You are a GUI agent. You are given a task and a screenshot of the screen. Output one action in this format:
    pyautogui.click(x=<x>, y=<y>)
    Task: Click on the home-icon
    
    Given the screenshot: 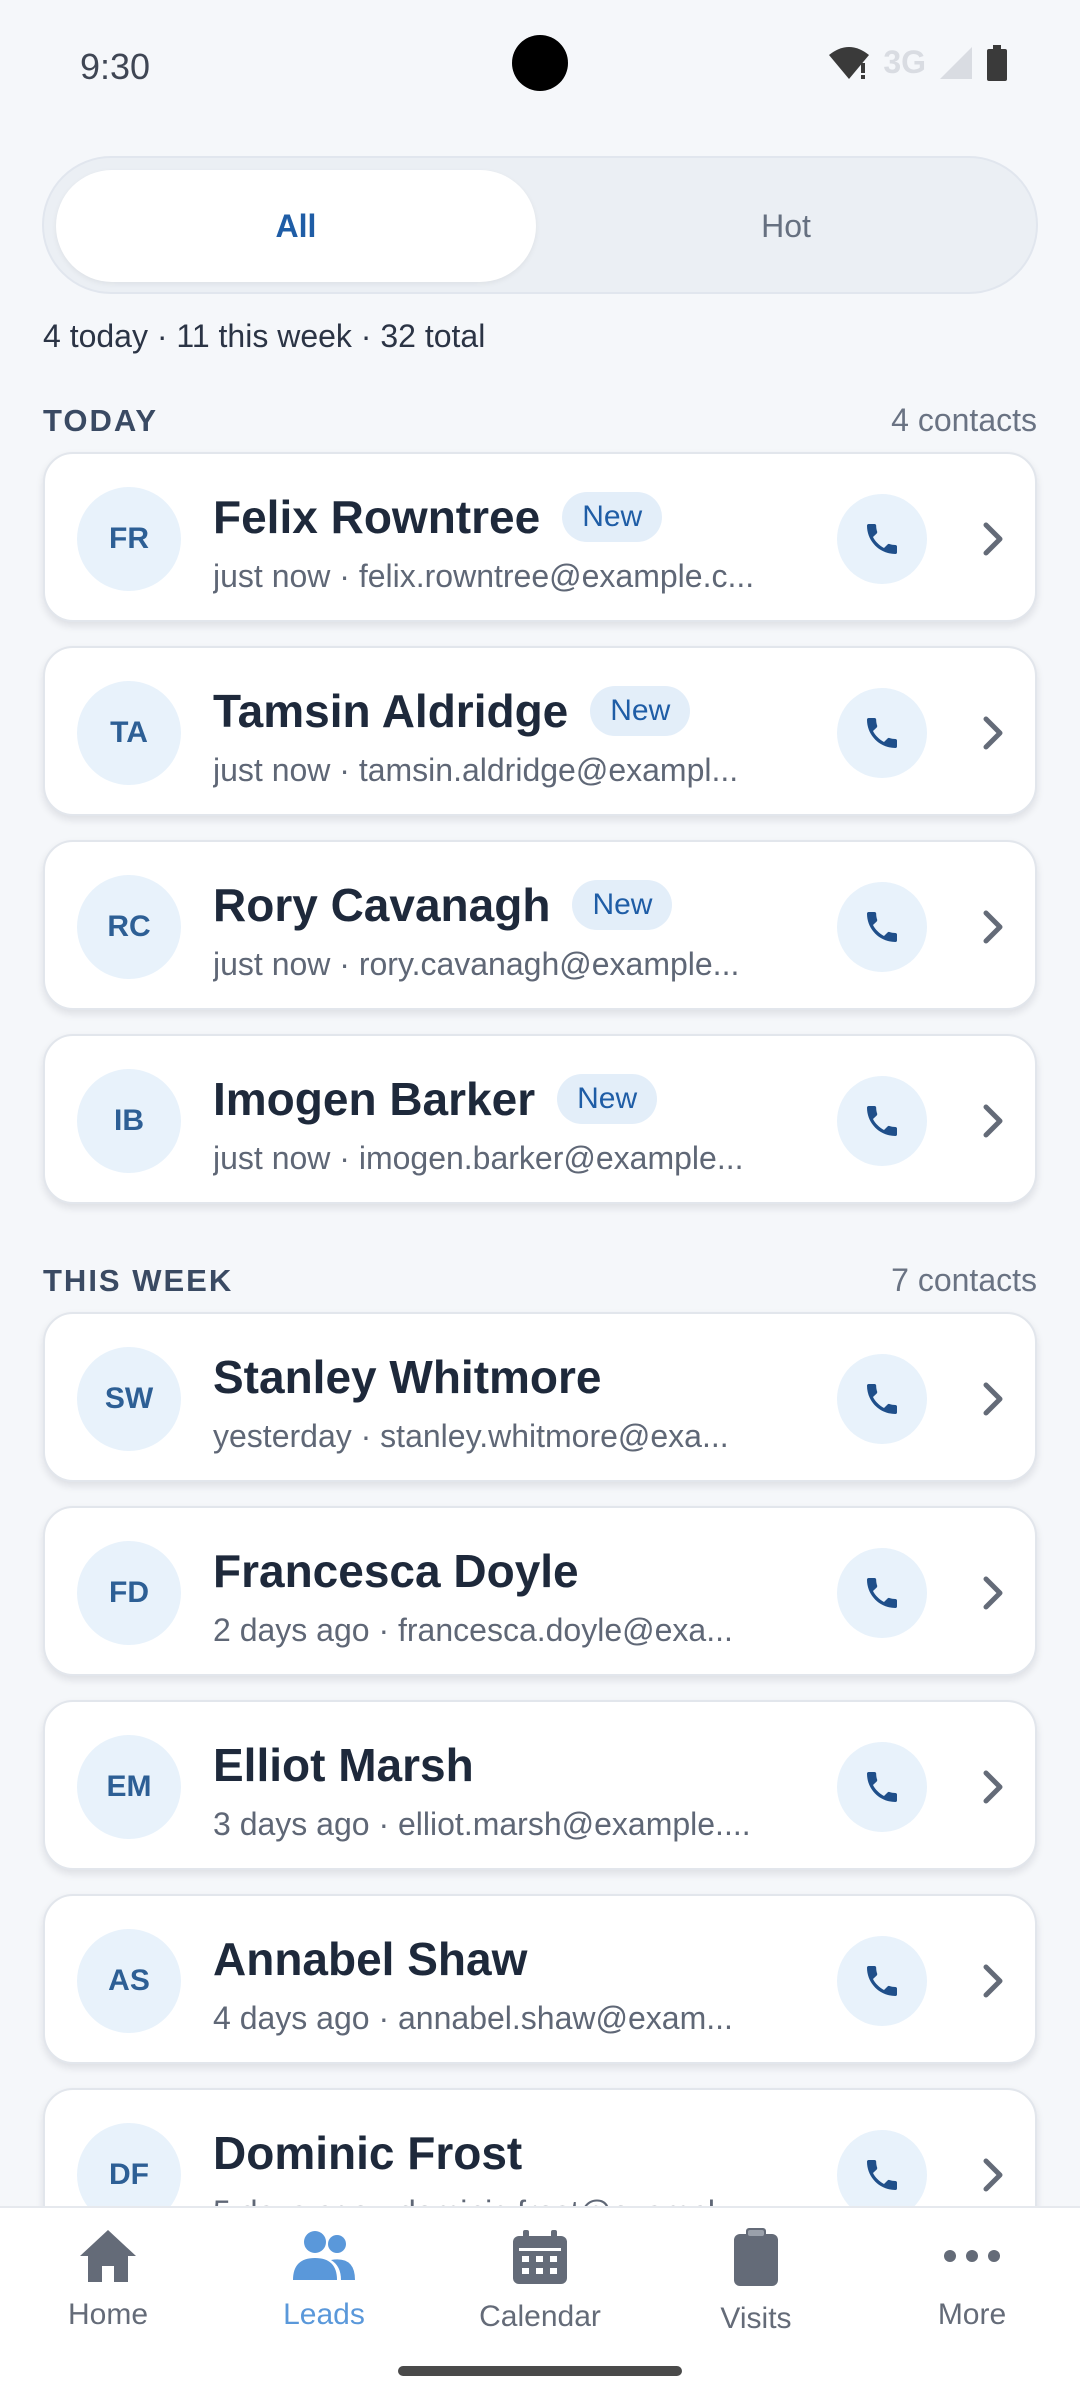 What is the action you would take?
    pyautogui.click(x=108, y=2256)
    